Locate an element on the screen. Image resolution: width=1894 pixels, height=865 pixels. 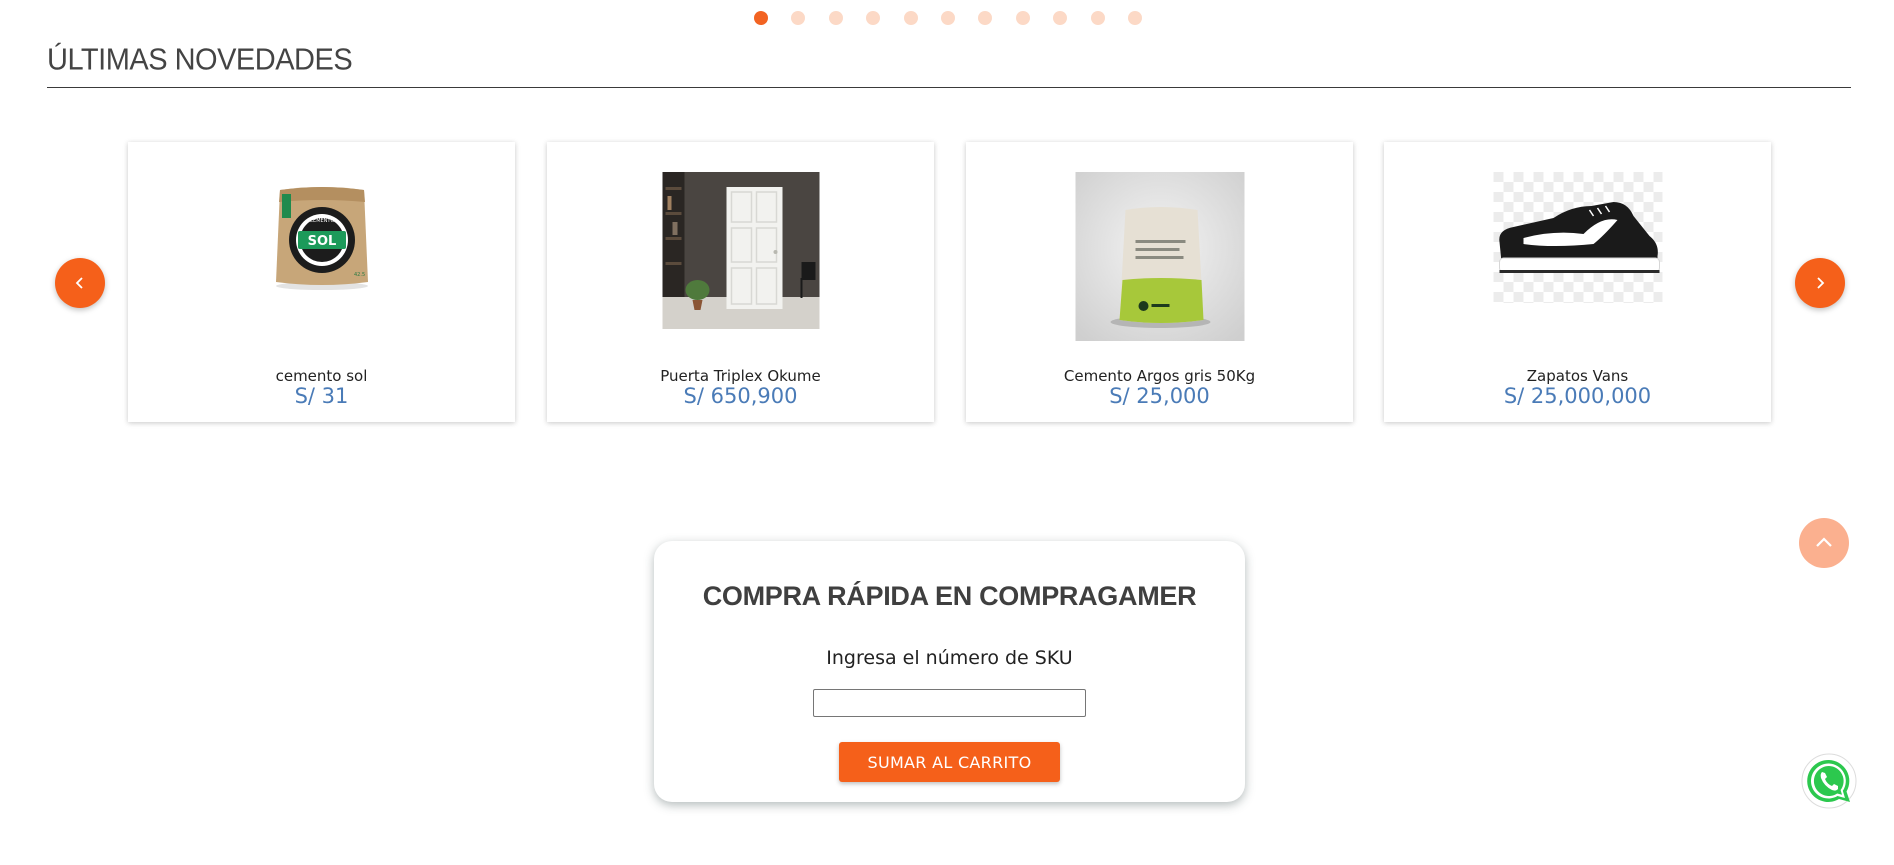
product-image-cement-sol: SOL CEMENTO 42.5 is located at coordinates (321, 238).